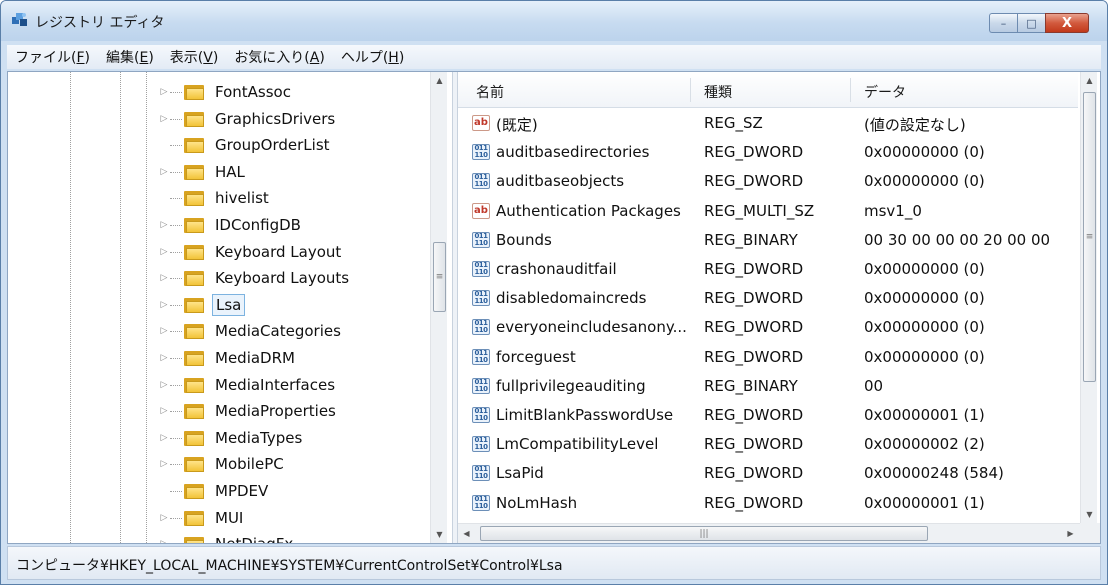  I want to click on value-row: ab (既定) REG_SZ (値の設定なし), so click(768, 122).